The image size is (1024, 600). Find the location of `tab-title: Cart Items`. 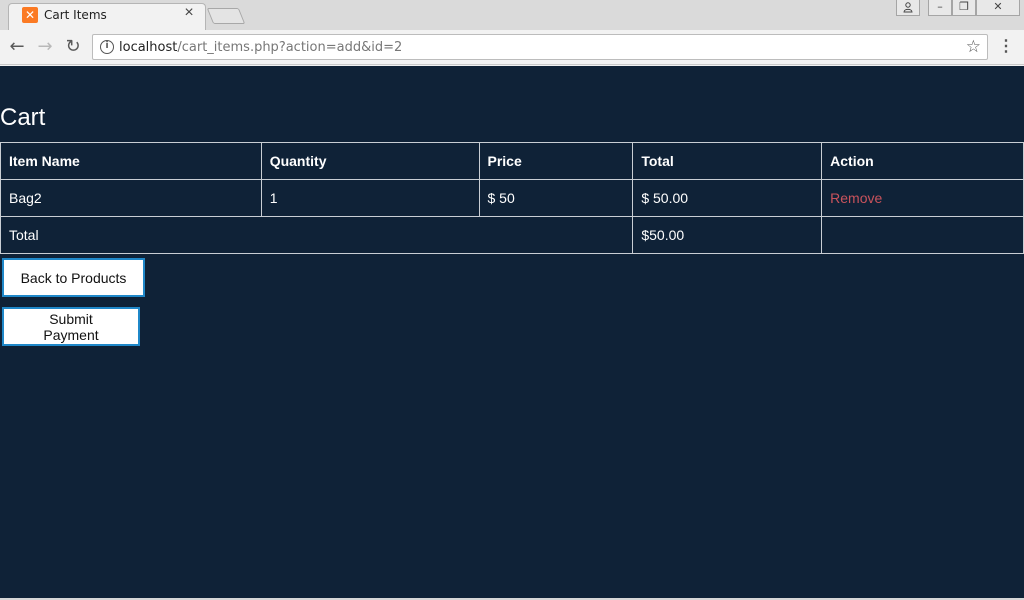

tab-title: Cart Items is located at coordinates (75, 15).